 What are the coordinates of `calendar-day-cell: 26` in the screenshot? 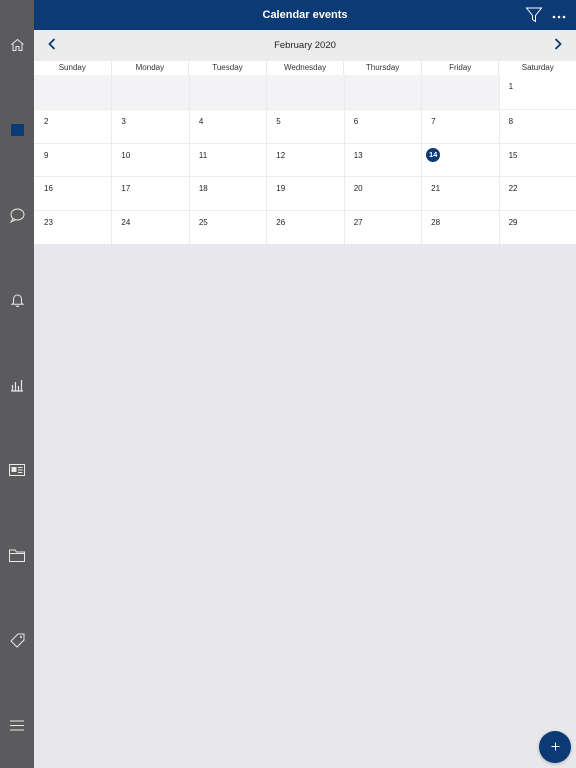 It's located at (305, 227).